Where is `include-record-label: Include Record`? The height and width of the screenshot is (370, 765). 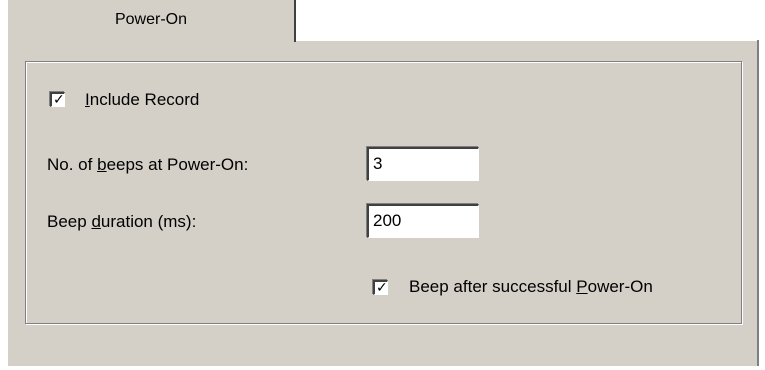
include-record-label: Include Record is located at coordinates (142, 100).